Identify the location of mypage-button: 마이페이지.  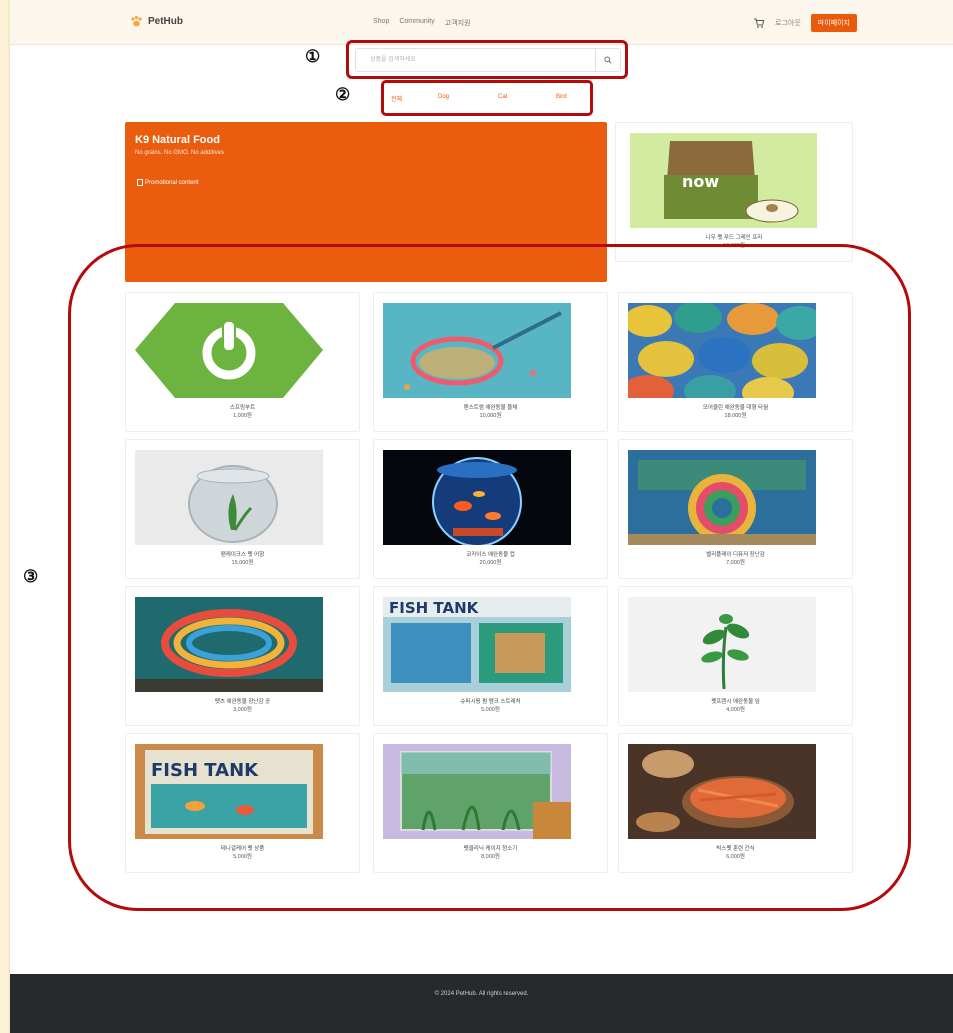
(833, 23).